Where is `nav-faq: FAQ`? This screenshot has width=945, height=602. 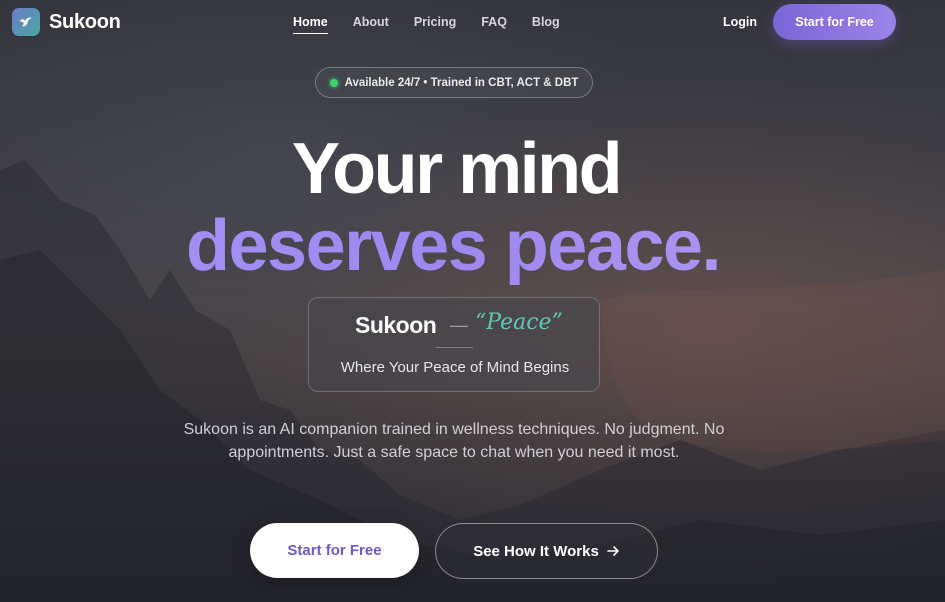
nav-faq: FAQ is located at coordinates (494, 22).